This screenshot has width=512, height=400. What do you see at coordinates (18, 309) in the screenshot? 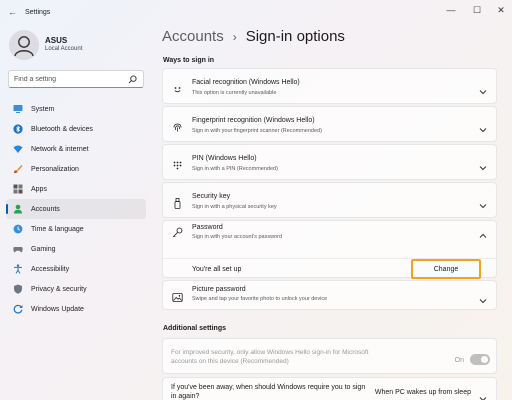
I see `update-icon` at bounding box center [18, 309].